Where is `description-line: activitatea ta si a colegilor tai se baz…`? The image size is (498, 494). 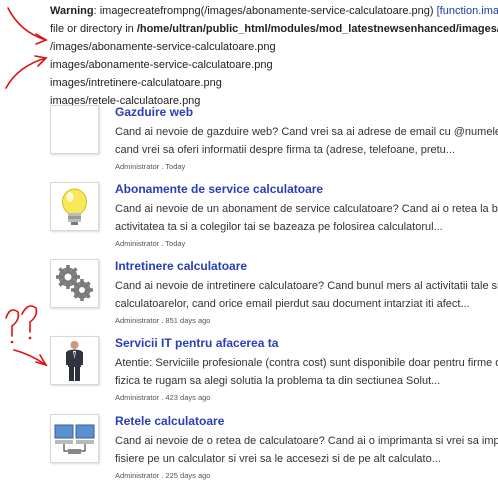 description-line: activitatea ta si a colegilor tai se baz… is located at coordinates (279, 227).